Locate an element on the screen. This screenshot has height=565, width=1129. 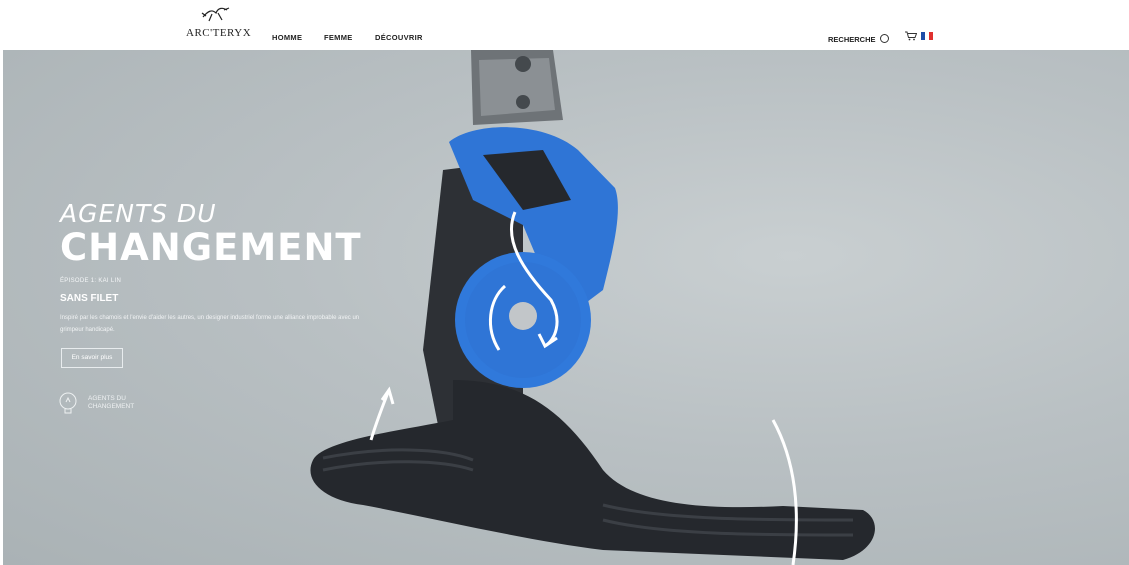
agents-du-changement-badge: AGENTS DU CHANGEMENT is located at coordinates (118, 404).